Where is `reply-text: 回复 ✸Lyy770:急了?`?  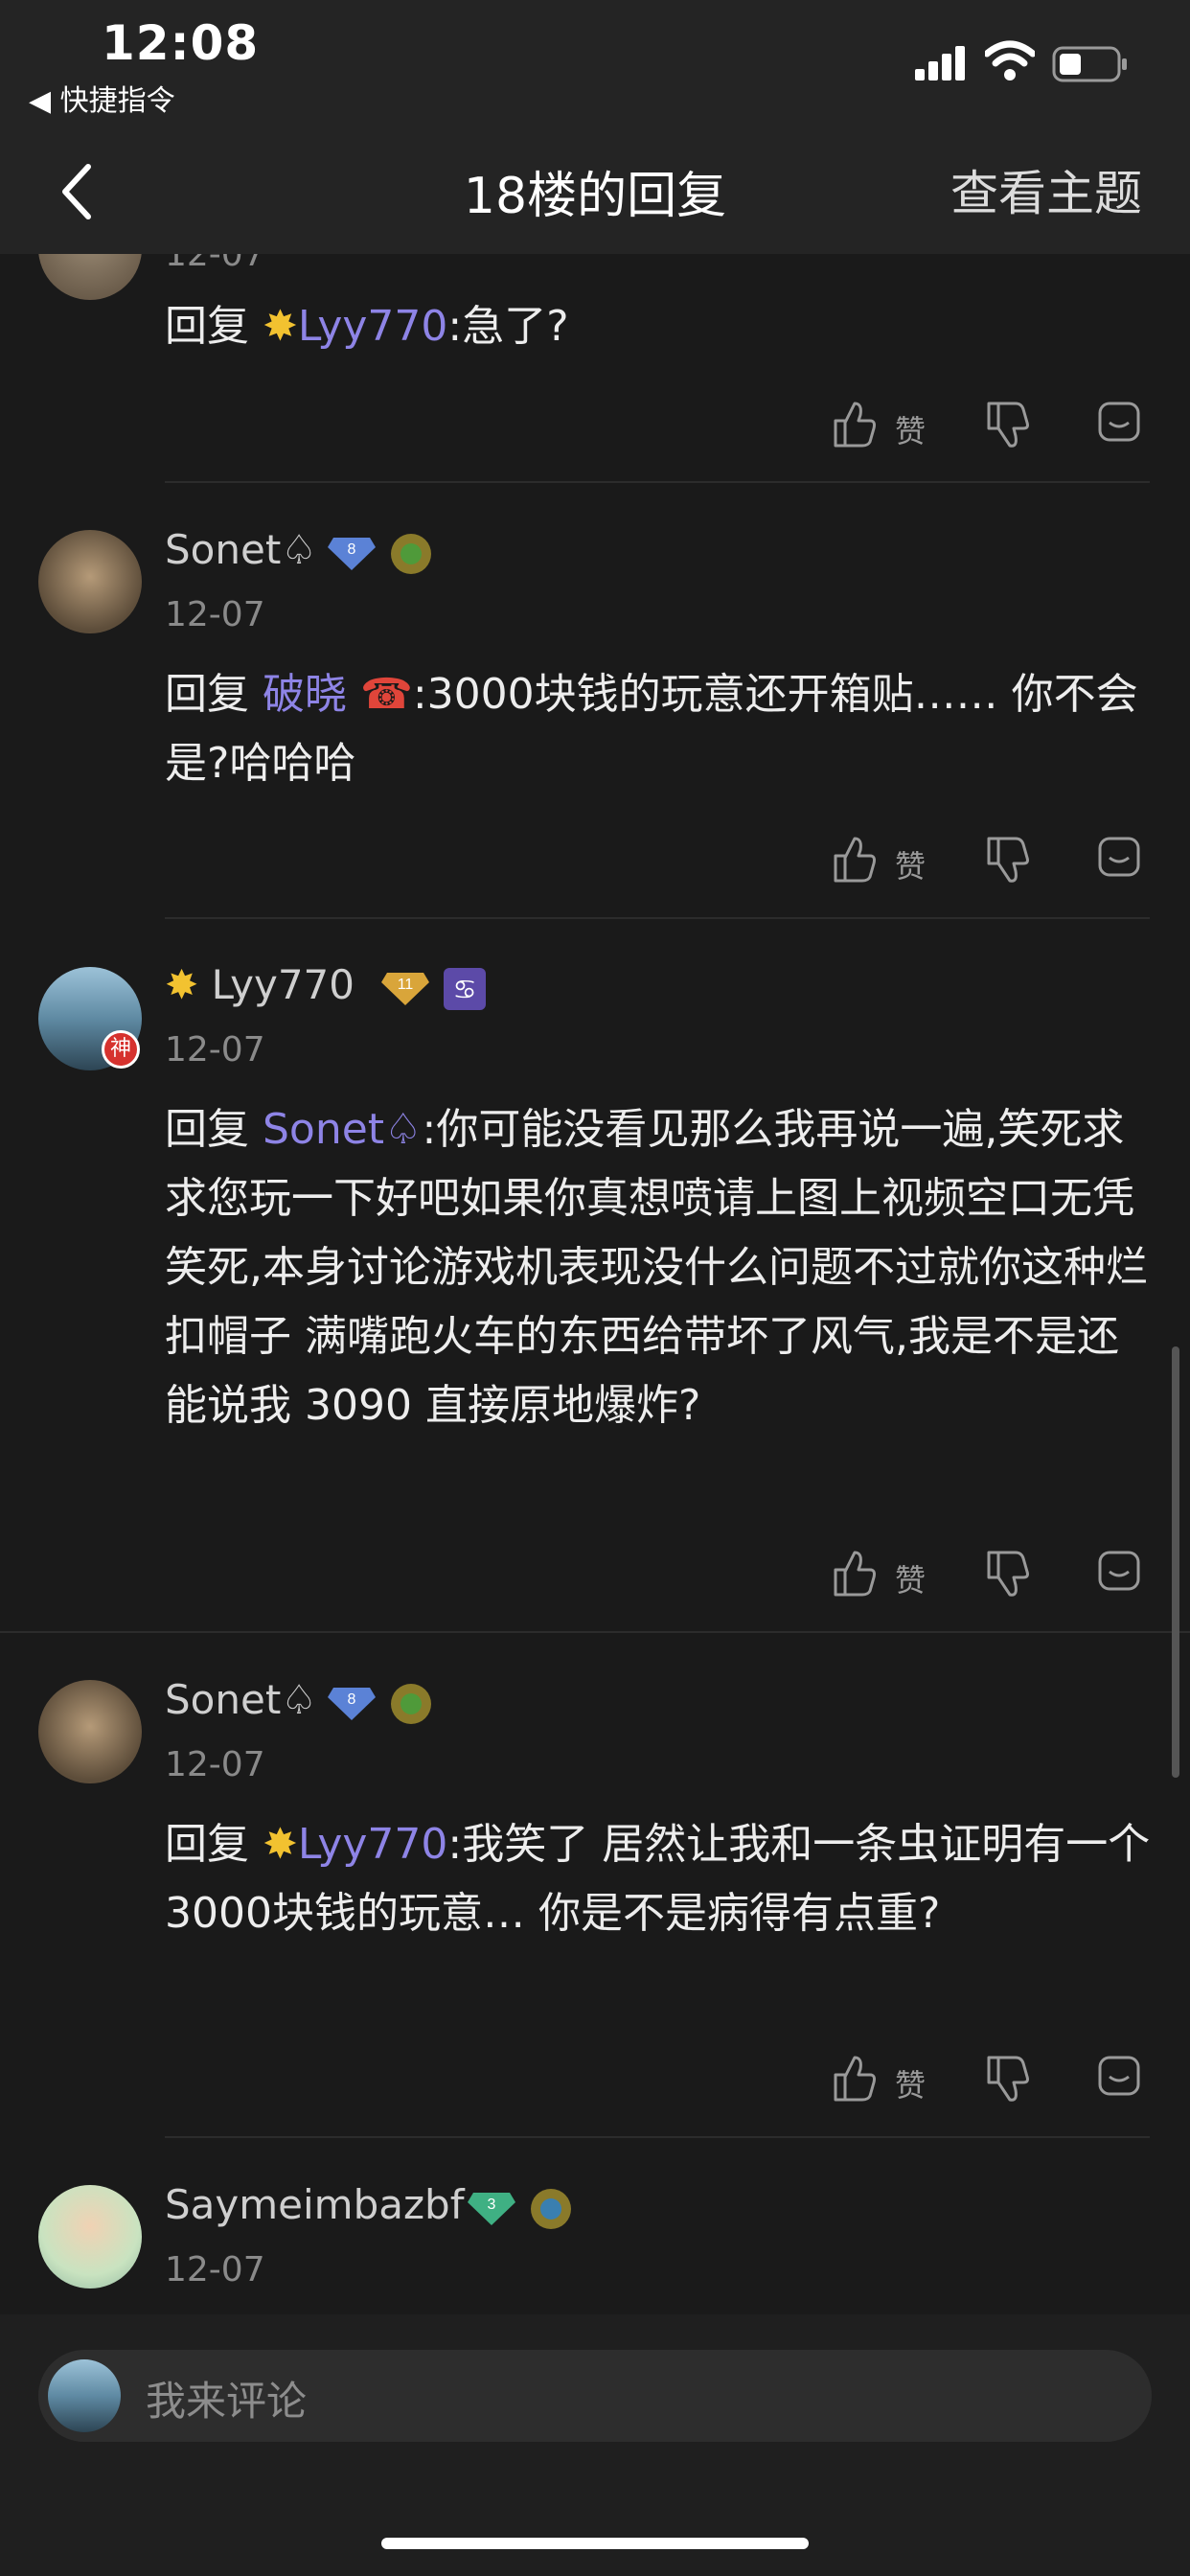
reply-text: 回复 ✸Lyy770:急了? is located at coordinates (367, 327).